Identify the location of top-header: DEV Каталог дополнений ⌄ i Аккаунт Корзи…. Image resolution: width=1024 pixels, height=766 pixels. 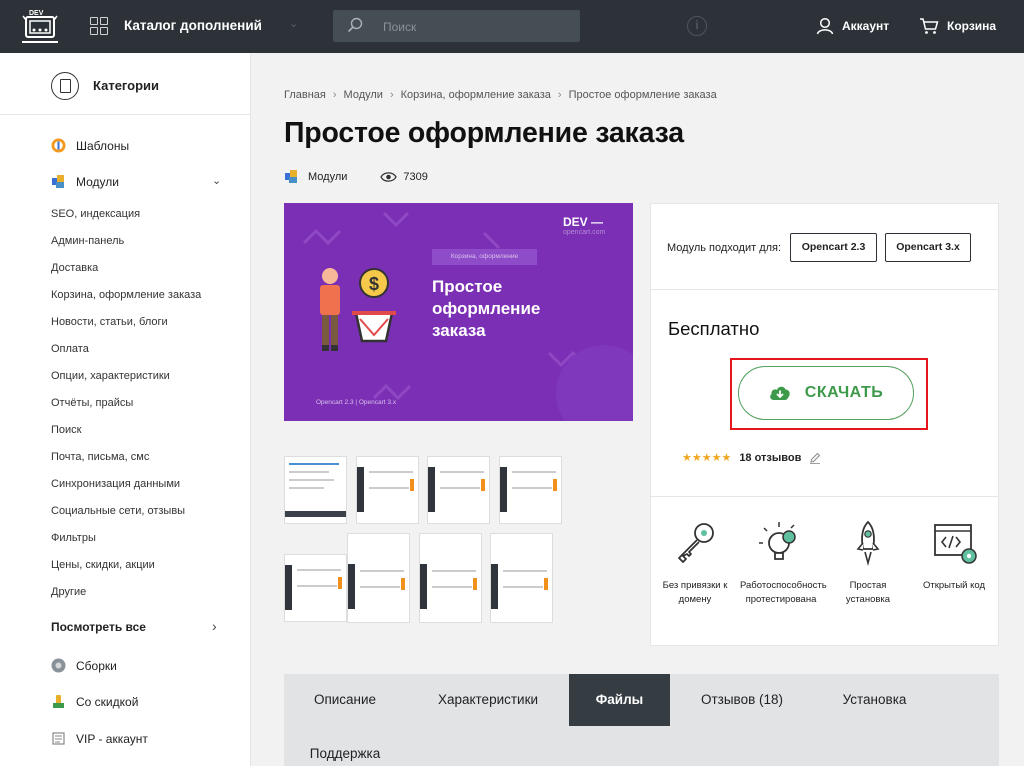
(512, 26).